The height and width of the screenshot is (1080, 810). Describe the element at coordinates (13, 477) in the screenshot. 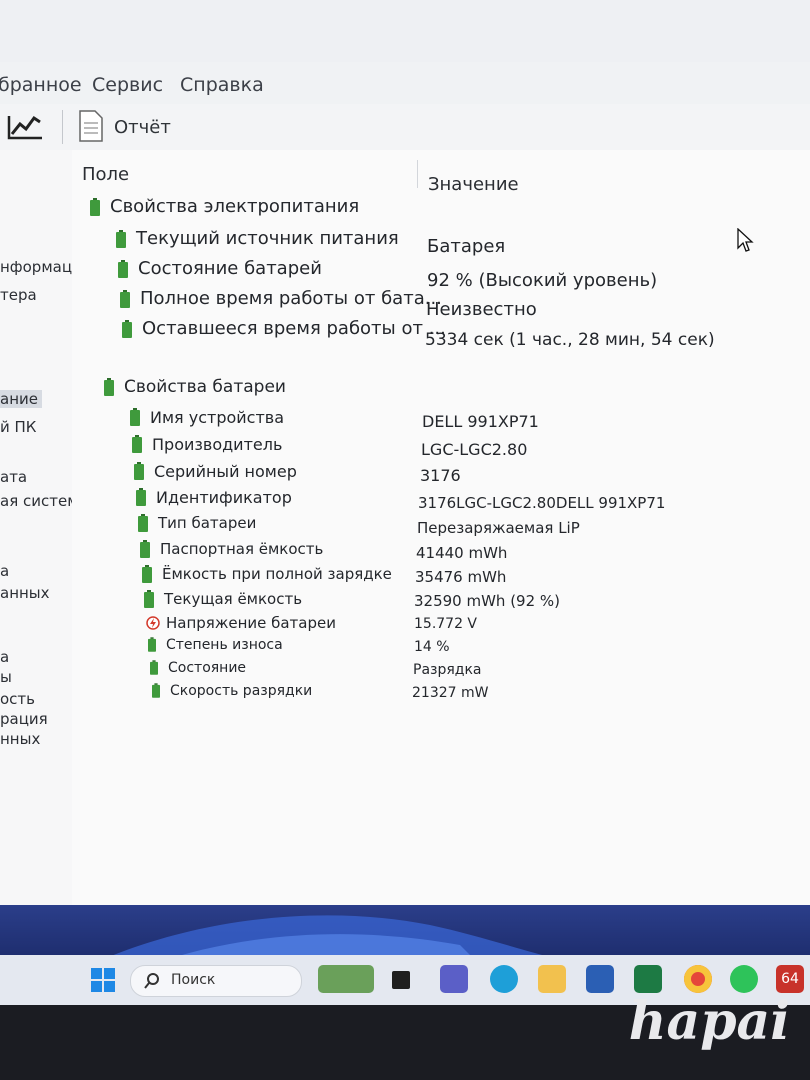

I see `sidebar-item: ата` at that location.